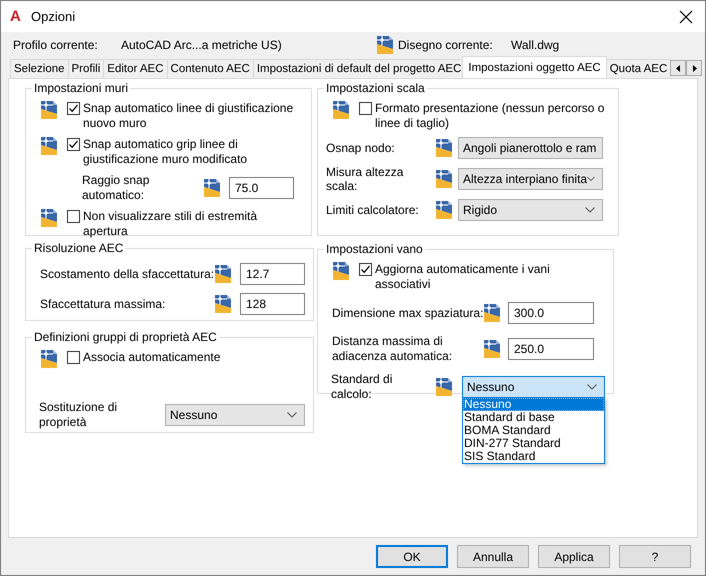 The height and width of the screenshot is (576, 706). Describe the element at coordinates (533, 456) in the screenshot. I see `dropdown-option: SIS Standard` at that location.